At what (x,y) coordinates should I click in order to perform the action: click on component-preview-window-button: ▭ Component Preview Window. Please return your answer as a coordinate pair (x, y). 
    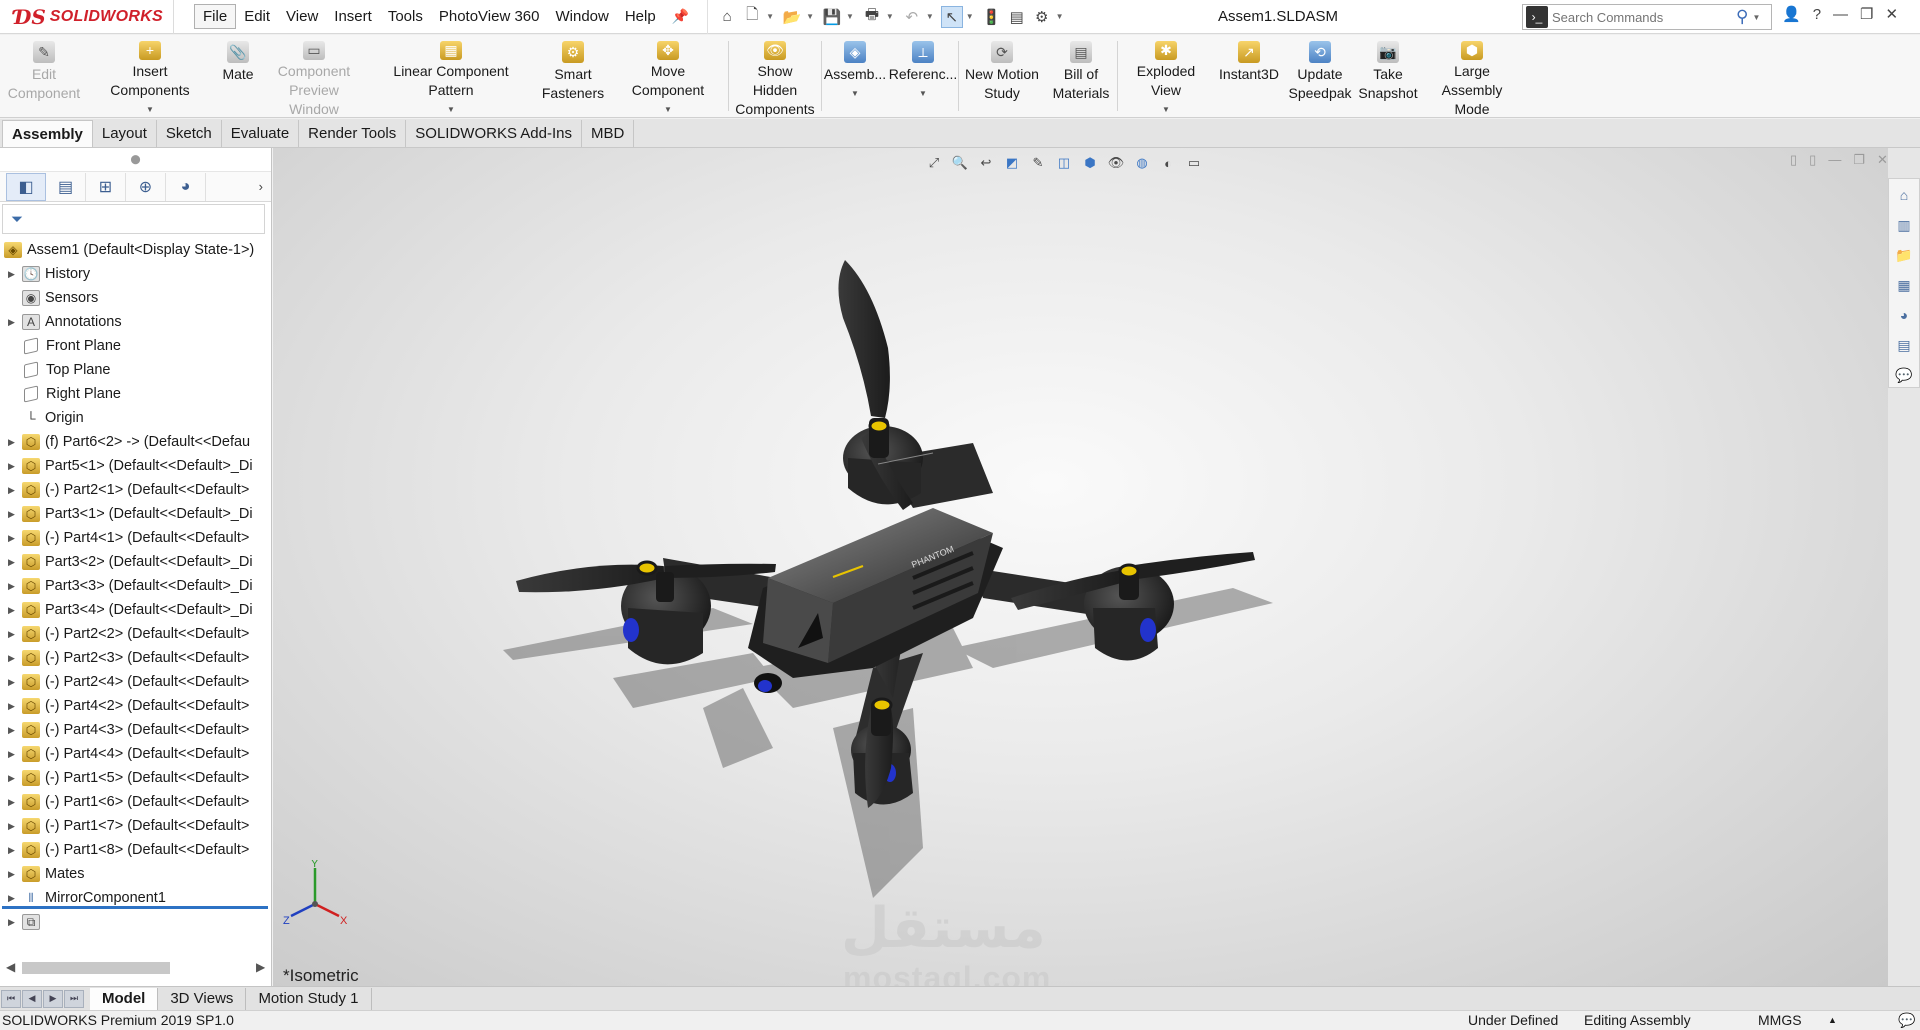
    Looking at the image, I should click on (314, 76).